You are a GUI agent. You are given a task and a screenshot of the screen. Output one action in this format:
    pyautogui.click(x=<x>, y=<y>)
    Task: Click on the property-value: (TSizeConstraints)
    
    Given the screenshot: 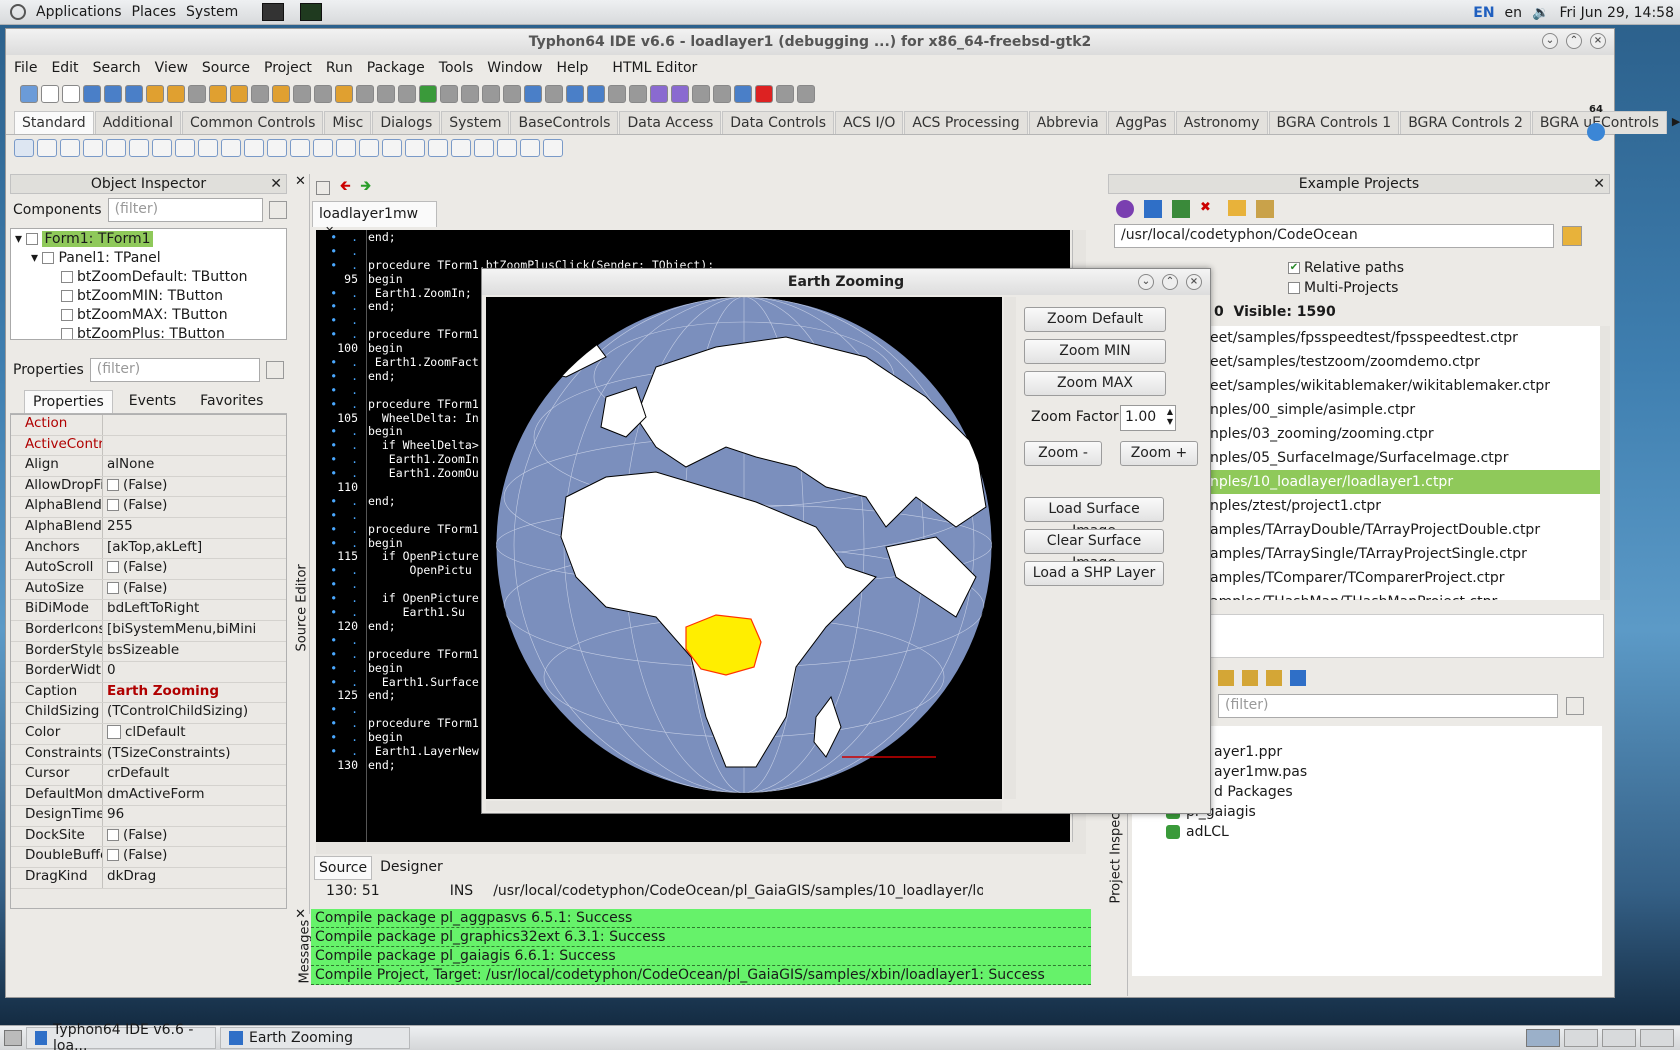 What is the action you would take?
    pyautogui.click(x=194, y=755)
    